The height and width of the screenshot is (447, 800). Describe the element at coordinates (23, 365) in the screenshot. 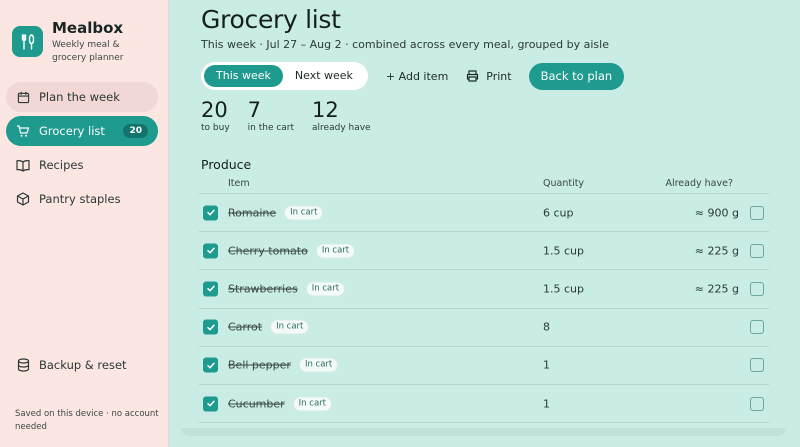

I see `database-icon` at that location.